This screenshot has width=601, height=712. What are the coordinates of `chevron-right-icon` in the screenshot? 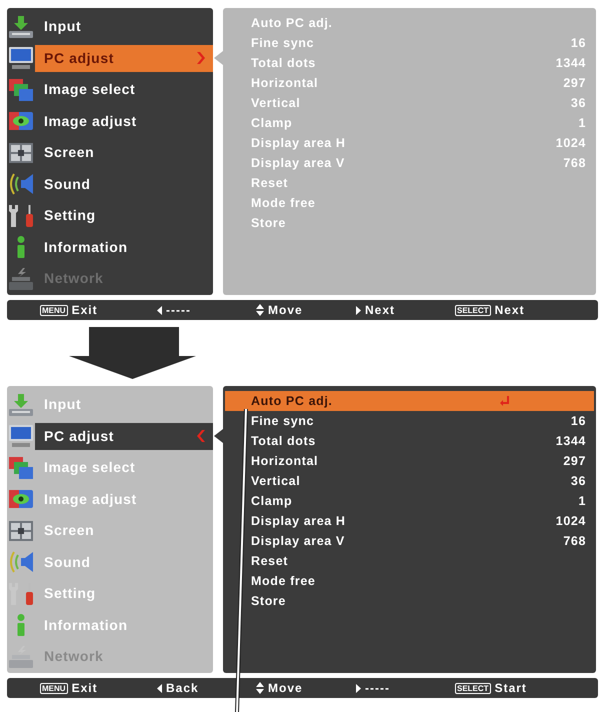 It's located at (201, 58).